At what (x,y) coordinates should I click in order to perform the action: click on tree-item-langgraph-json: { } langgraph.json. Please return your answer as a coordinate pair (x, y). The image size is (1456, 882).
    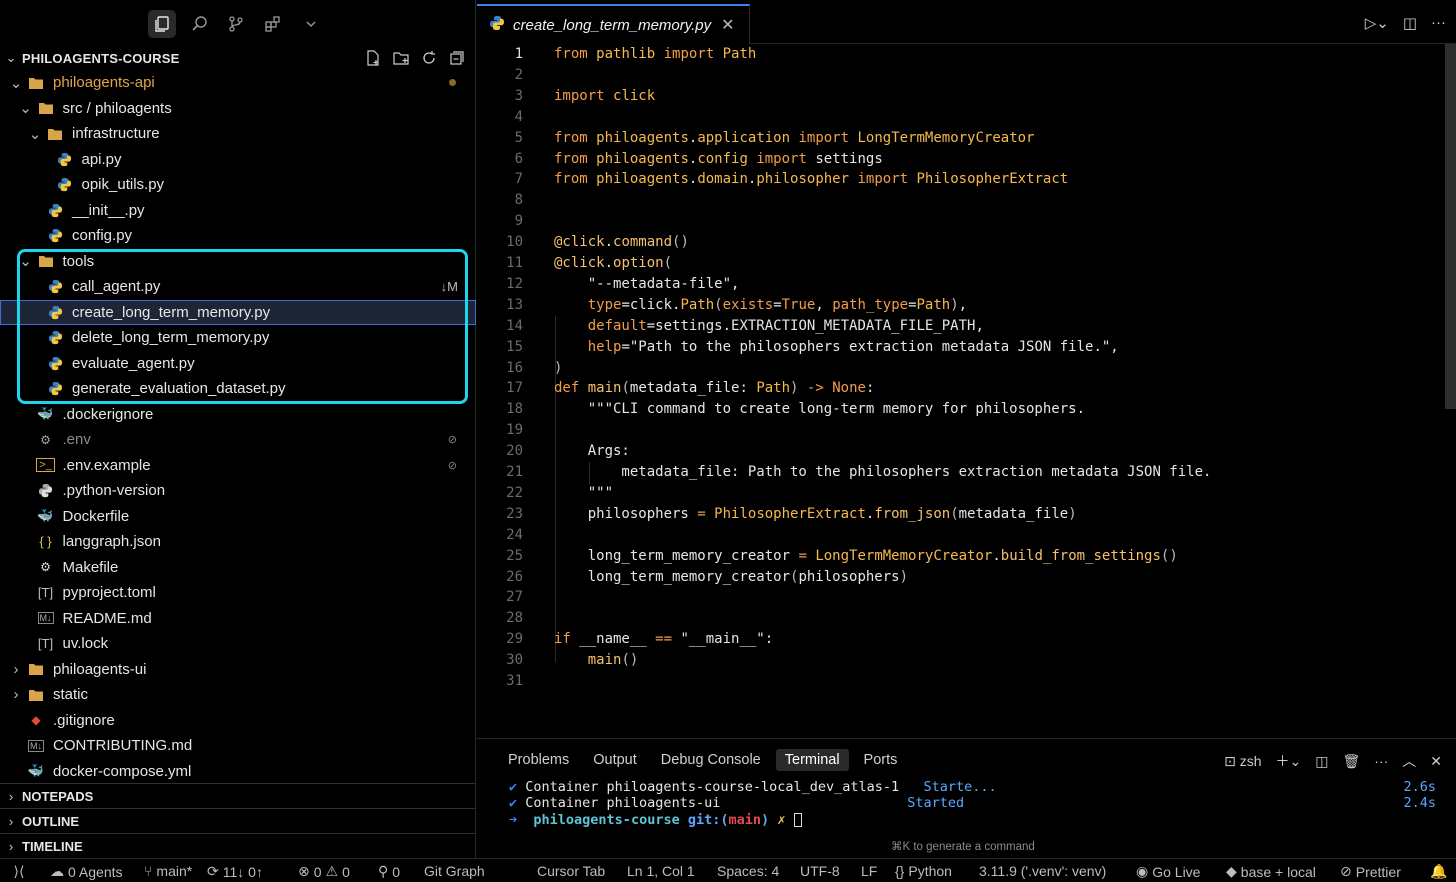
    Looking at the image, I should click on (238, 542).